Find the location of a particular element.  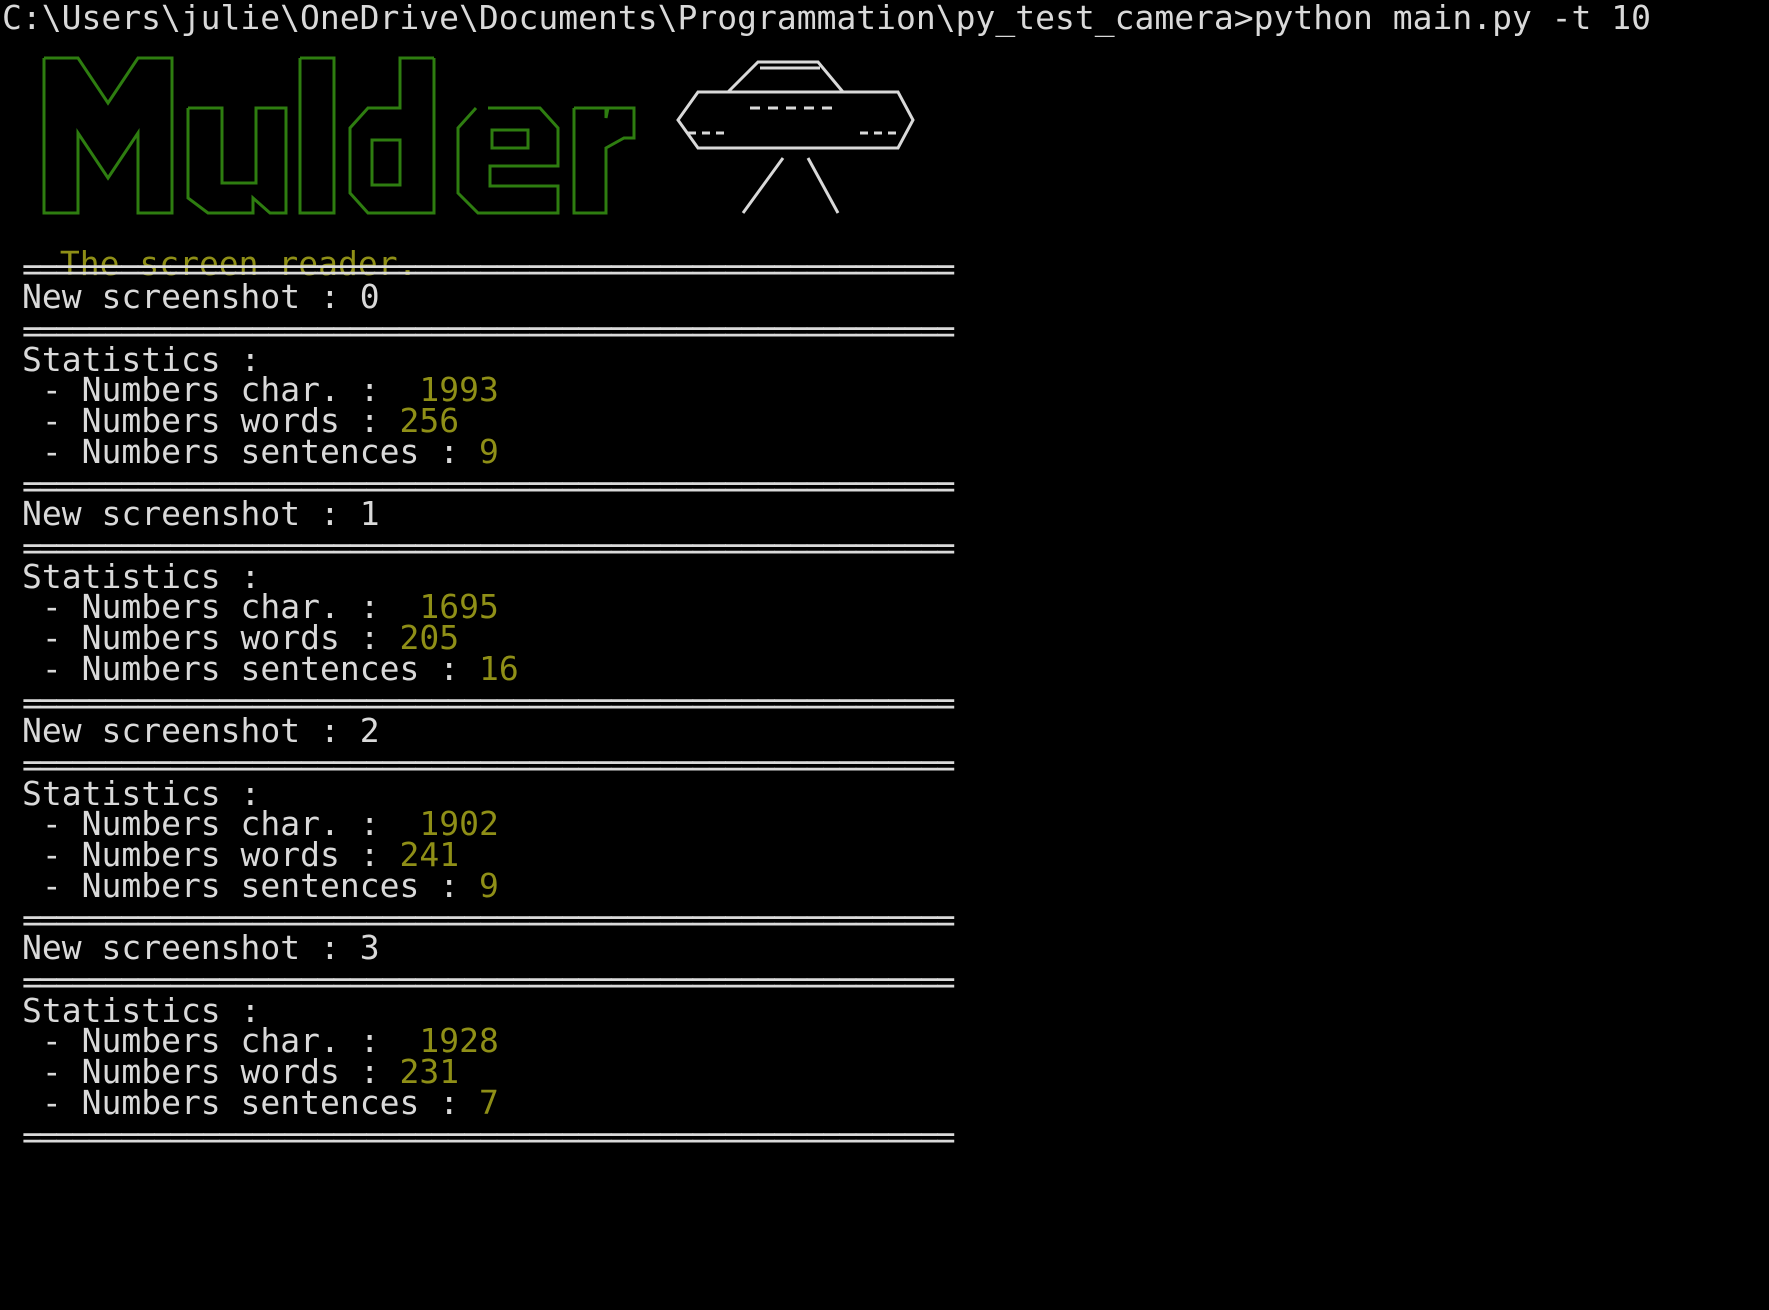

mulder-ascii-banner is located at coordinates (538, 153).